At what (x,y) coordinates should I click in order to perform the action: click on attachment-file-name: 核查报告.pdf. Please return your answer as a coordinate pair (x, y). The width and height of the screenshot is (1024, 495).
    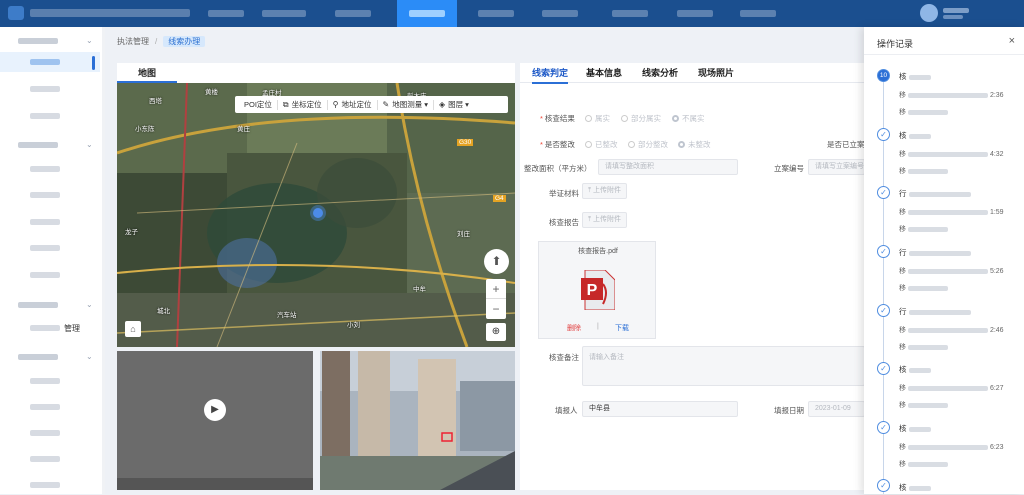
    Looking at the image, I should click on (598, 251).